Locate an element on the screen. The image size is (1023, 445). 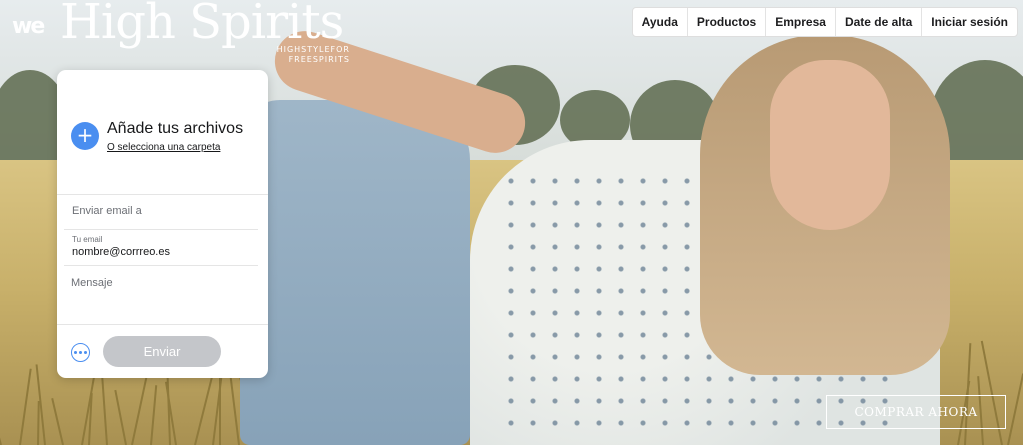
ad-brand-tagline: HIGHSTYLEFOR FREESPIRITS is located at coordinates (304, 55).